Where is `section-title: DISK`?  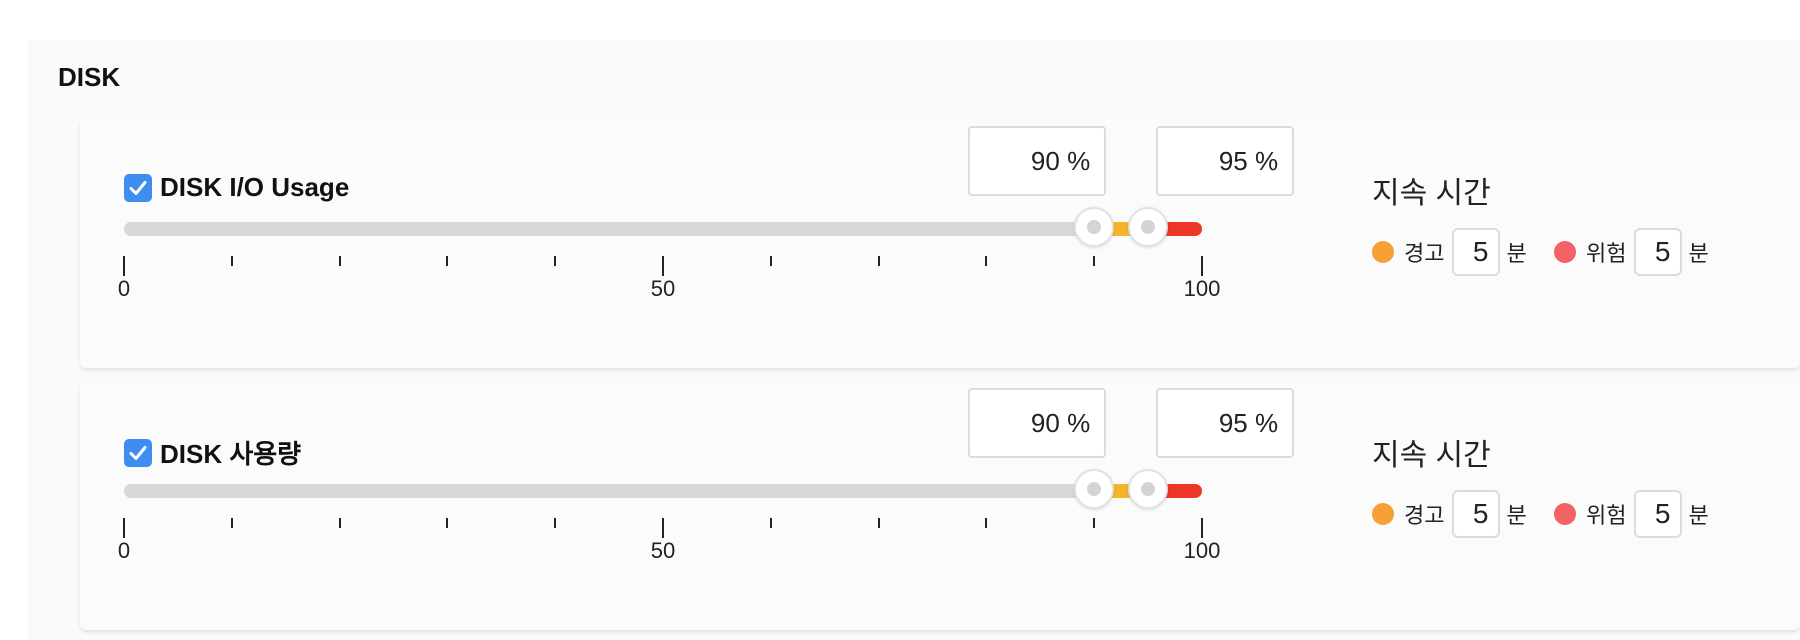
section-title: DISK is located at coordinates (89, 77).